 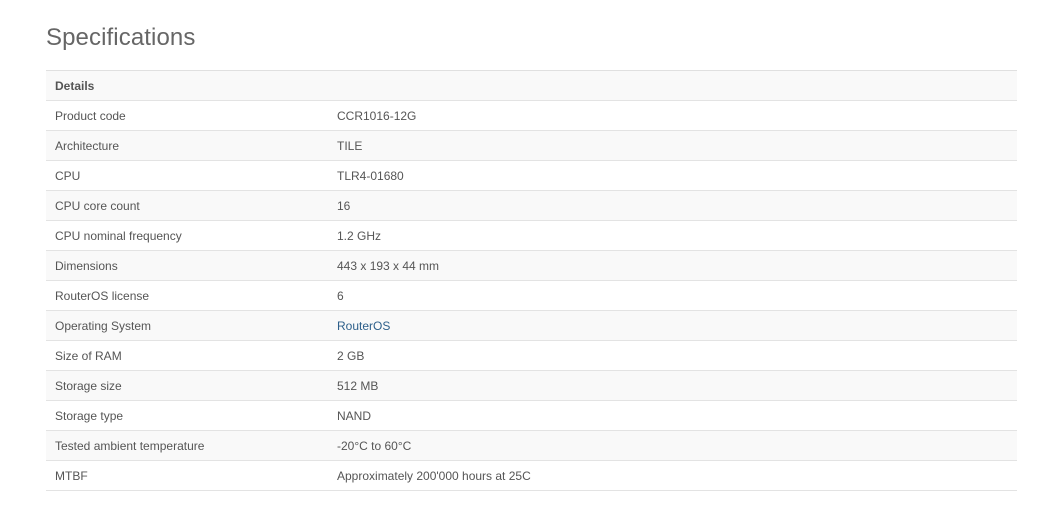 What do you see at coordinates (187, 475) in the screenshot?
I see `spec-label: MTBF` at bounding box center [187, 475].